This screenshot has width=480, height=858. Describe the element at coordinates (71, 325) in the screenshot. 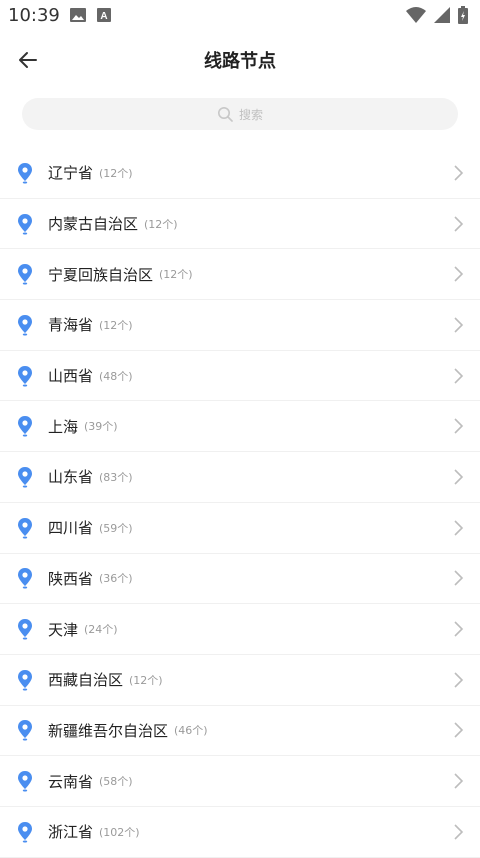

I see `region-name: 青海省` at that location.